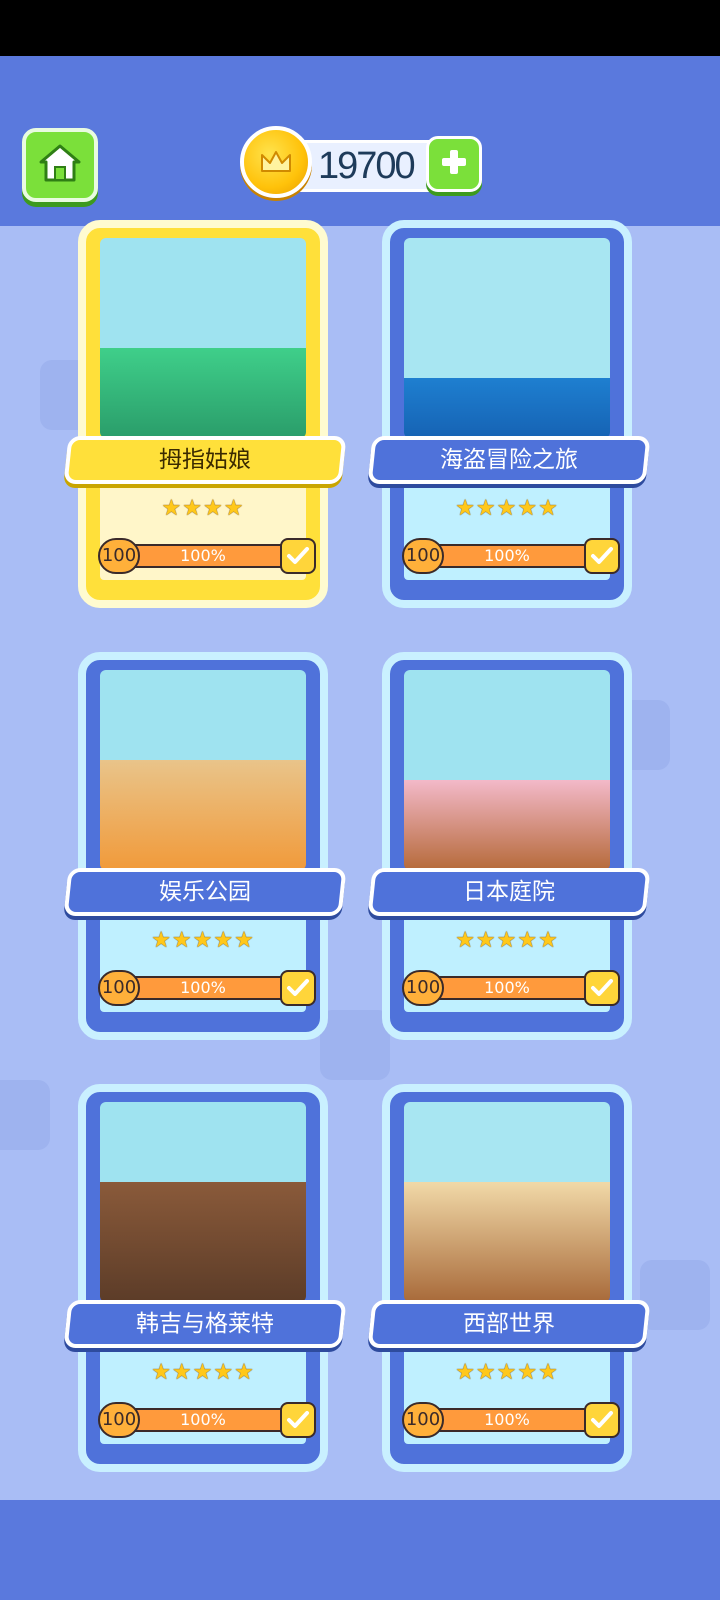 The width and height of the screenshot is (720, 1600). I want to click on level-title-text: 娱乐公园, so click(205, 892).